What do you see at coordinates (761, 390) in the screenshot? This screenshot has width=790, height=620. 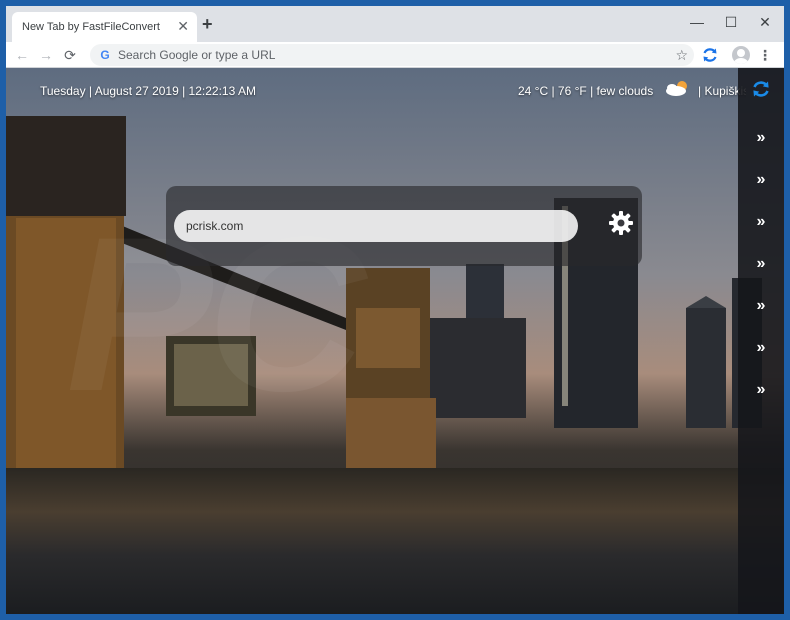 I see `sidebar-chevron-7-icon: »` at bounding box center [761, 390].